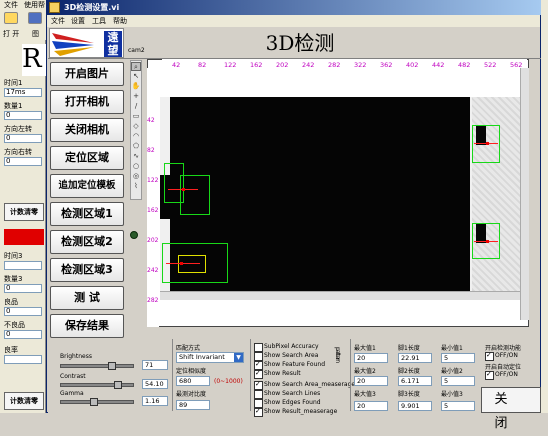 The height and width of the screenshot is (436, 548). What do you see at coordinates (295, 412) in the screenshot?
I see `show-result-measure-checkbox: Show Result_measerage` at bounding box center [295, 412].